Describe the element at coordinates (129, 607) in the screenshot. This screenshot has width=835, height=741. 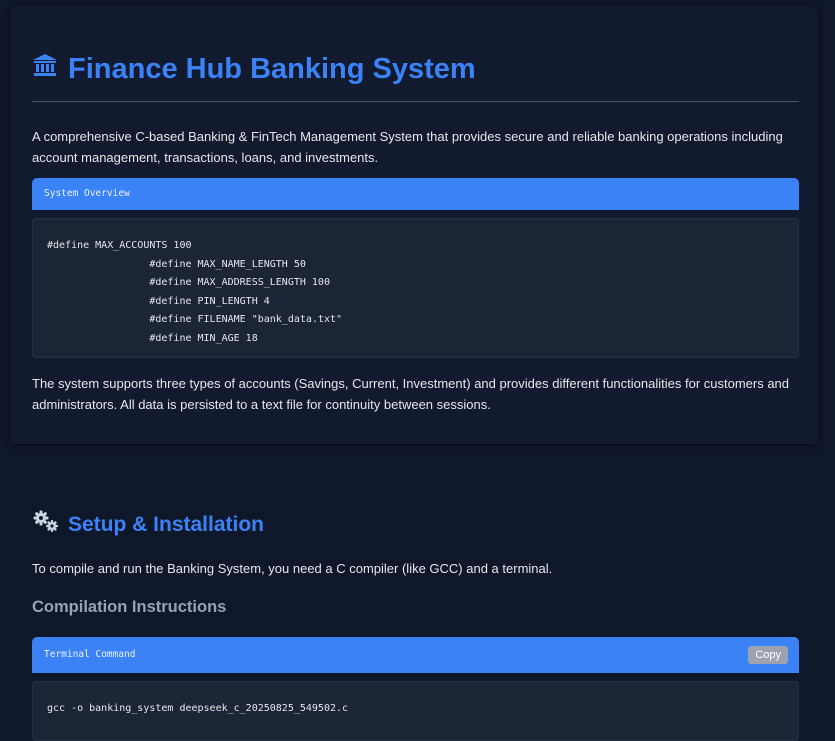
I see `compilation-subtitle: Compilation Instructions` at that location.